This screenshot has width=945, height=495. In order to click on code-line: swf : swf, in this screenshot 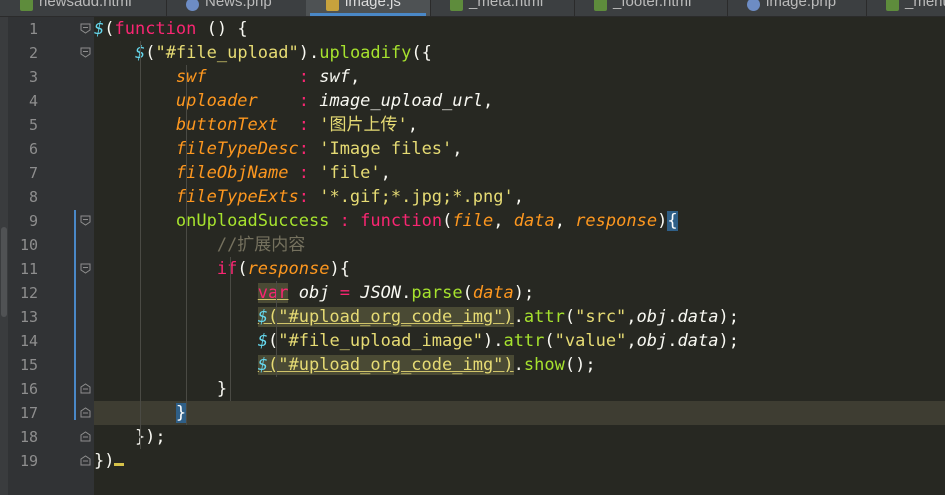, I will do `click(519, 77)`.